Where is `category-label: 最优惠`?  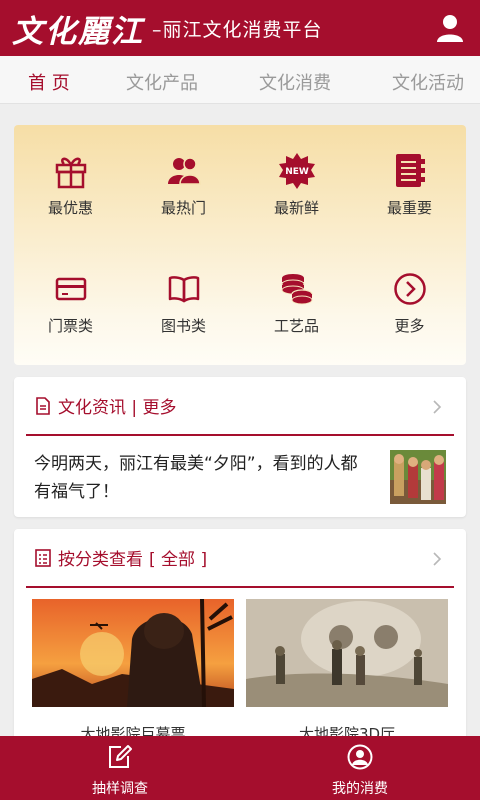 category-label: 最优惠 is located at coordinates (70, 208).